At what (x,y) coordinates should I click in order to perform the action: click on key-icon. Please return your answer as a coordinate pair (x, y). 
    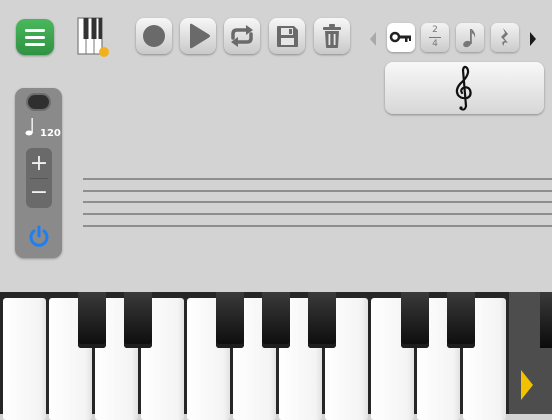
    Looking at the image, I should click on (400, 37).